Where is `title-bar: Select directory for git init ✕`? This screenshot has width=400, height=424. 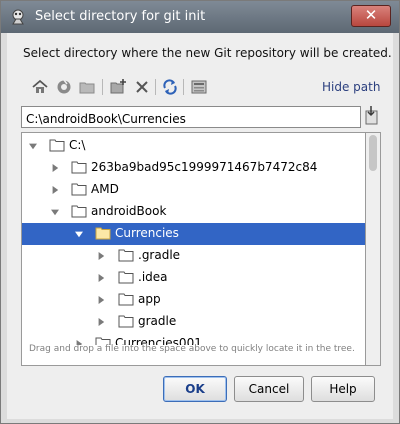 title-bar: Select directory for git init ✕ is located at coordinates (200, 17).